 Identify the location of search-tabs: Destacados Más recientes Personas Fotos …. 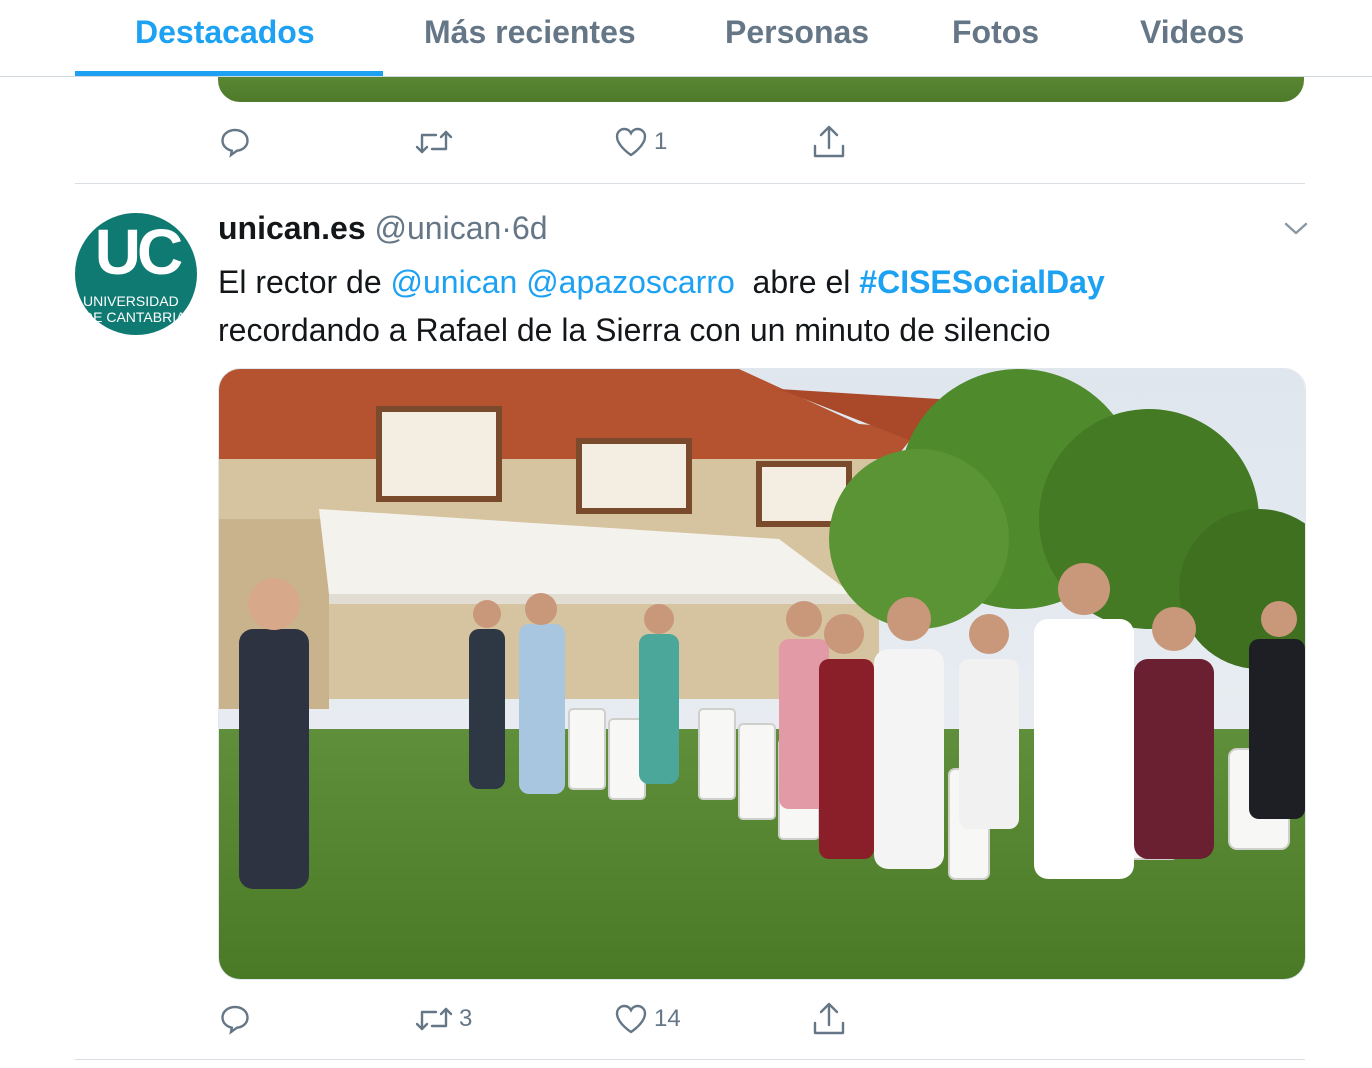
(686, 38).